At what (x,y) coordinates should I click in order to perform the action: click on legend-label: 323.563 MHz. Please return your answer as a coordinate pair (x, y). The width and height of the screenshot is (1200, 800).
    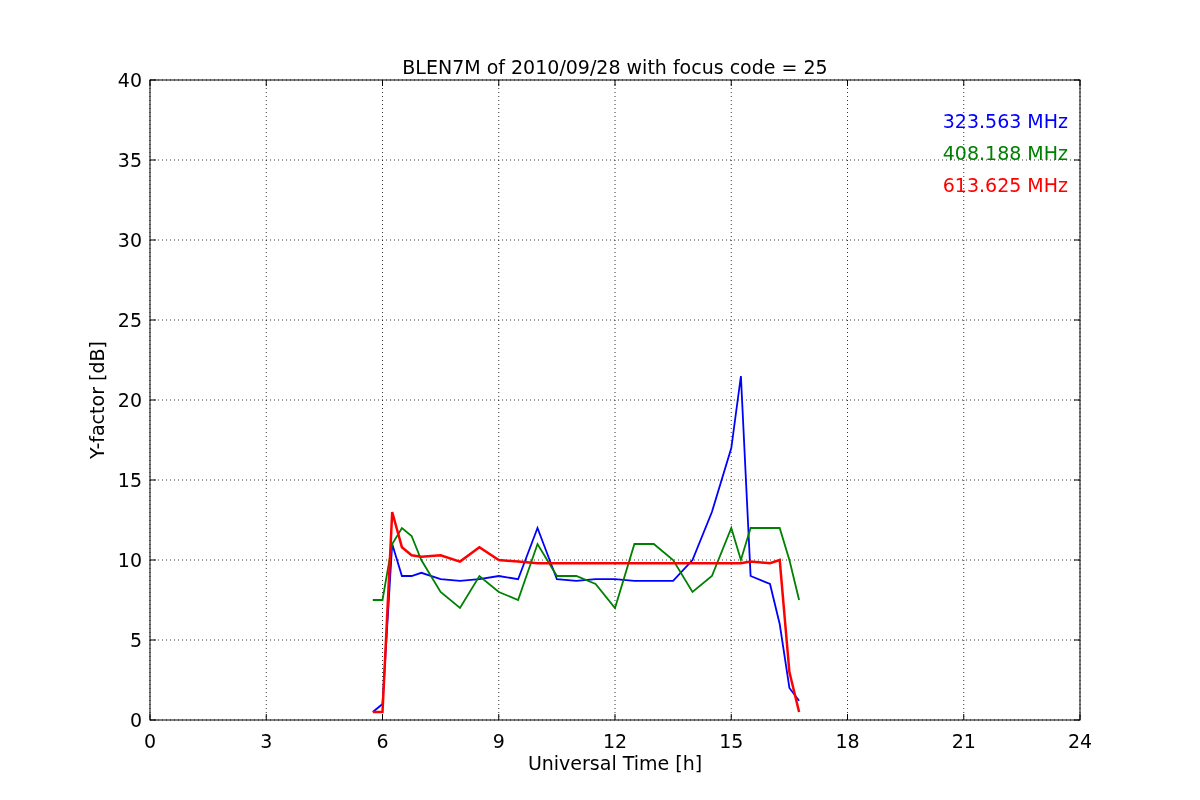
    Looking at the image, I should click on (1005, 121).